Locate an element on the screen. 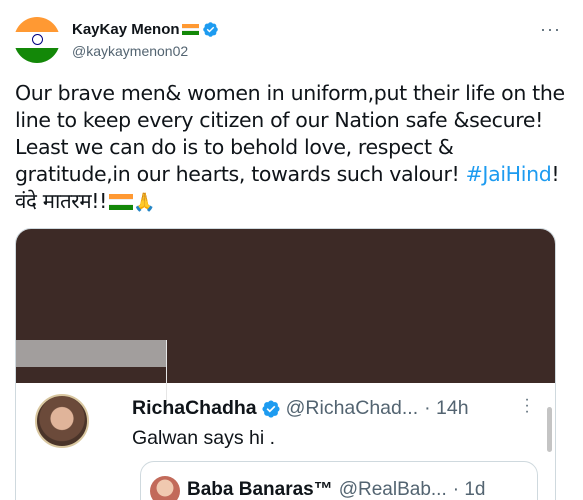  author-avatar is located at coordinates (37, 40).